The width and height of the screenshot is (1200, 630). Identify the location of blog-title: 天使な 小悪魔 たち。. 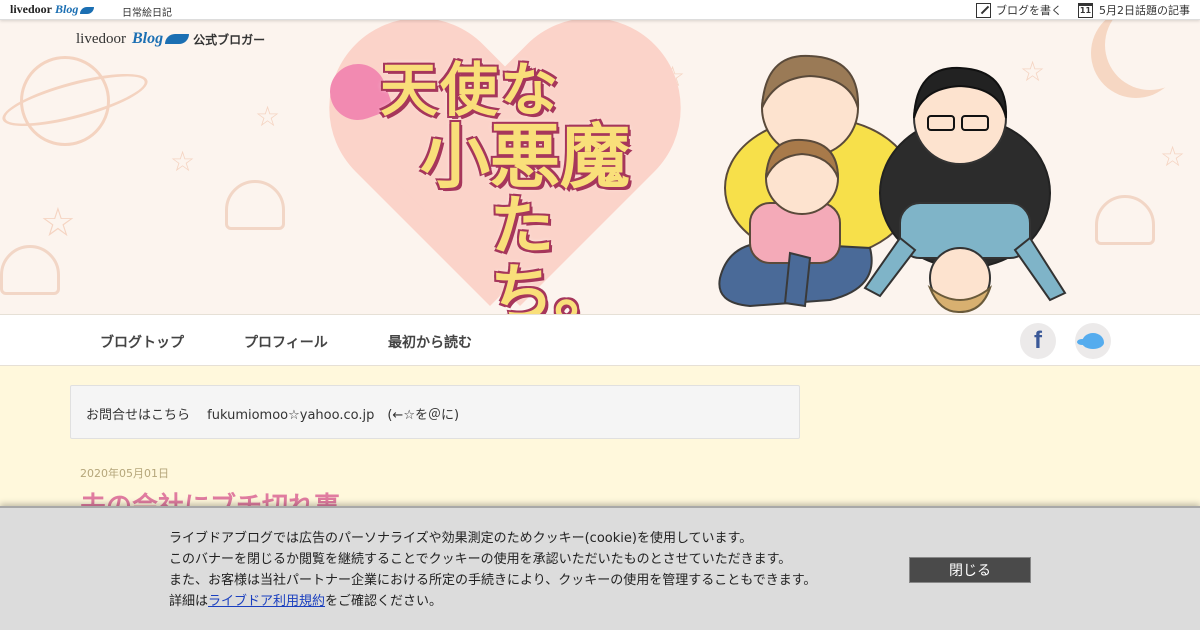
(510, 187).